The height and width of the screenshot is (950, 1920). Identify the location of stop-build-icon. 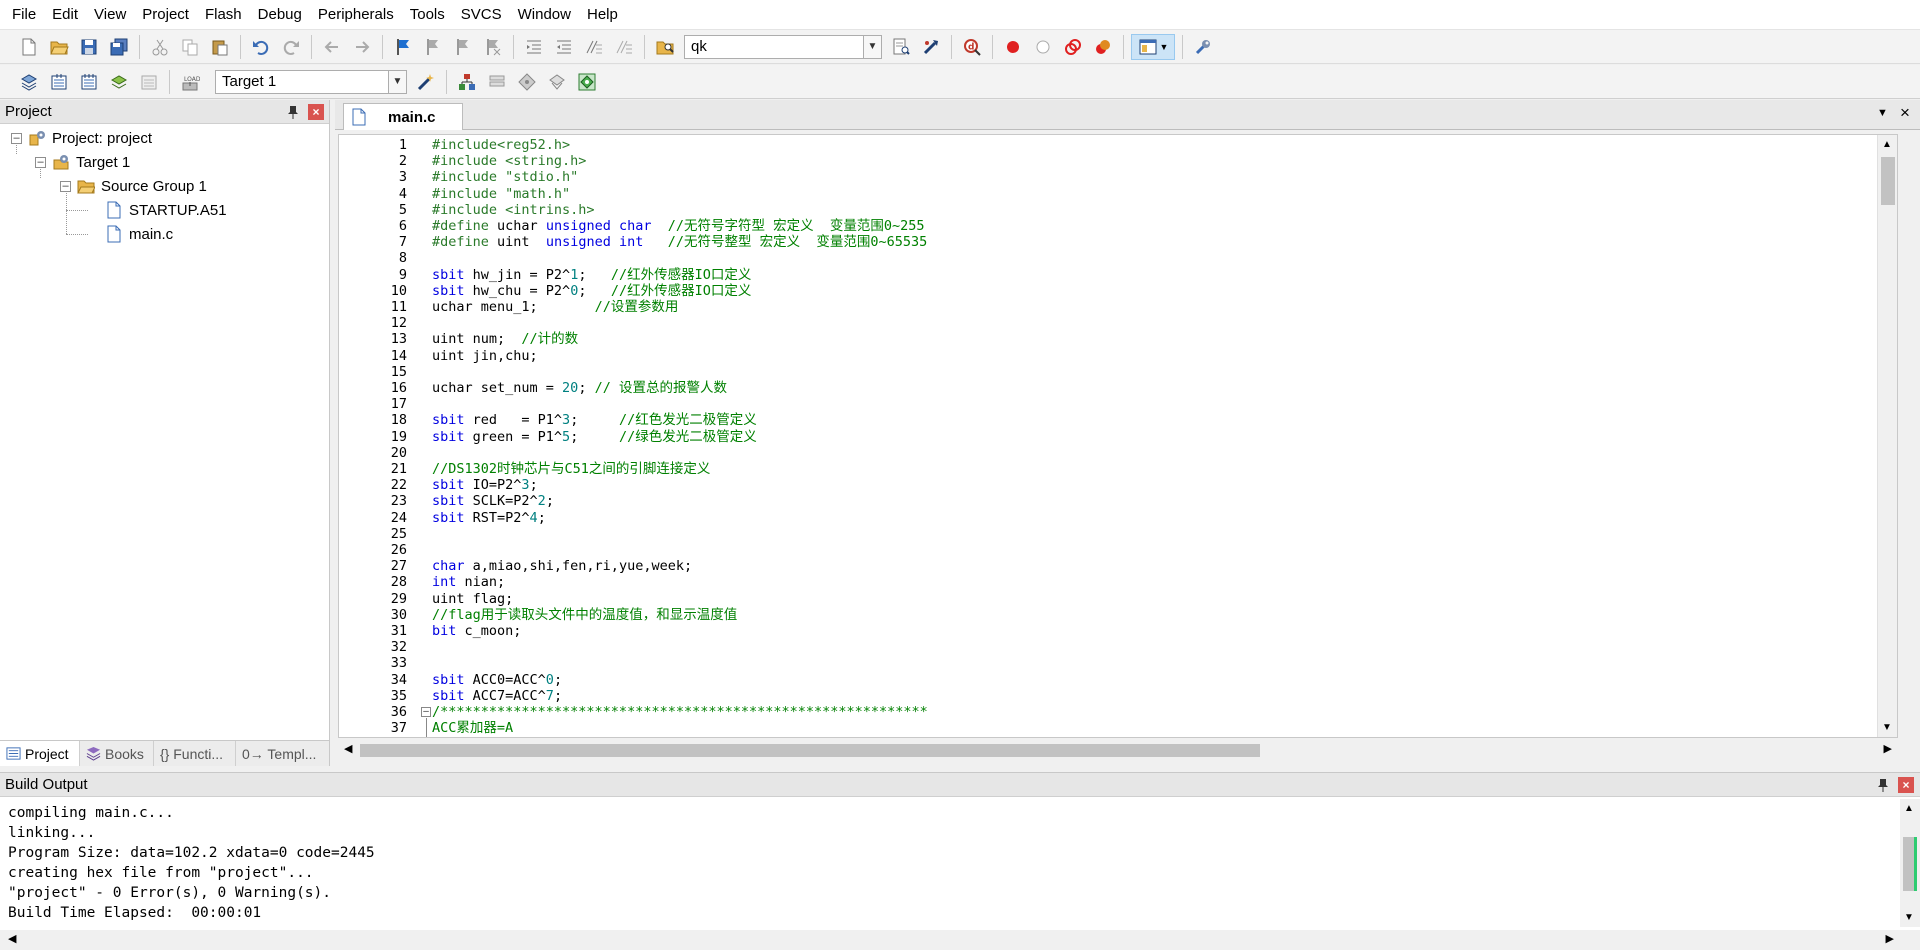
(149, 82).